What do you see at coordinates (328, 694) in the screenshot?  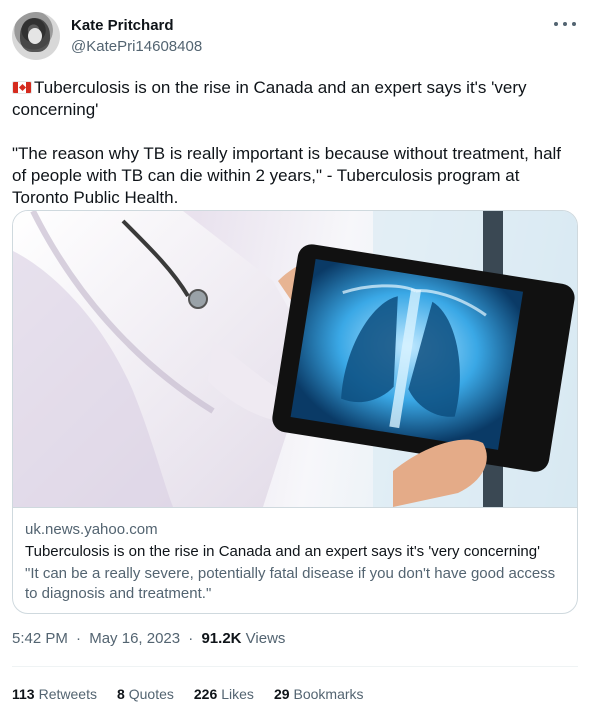 I see `bookmarks-label: Bookmarks` at bounding box center [328, 694].